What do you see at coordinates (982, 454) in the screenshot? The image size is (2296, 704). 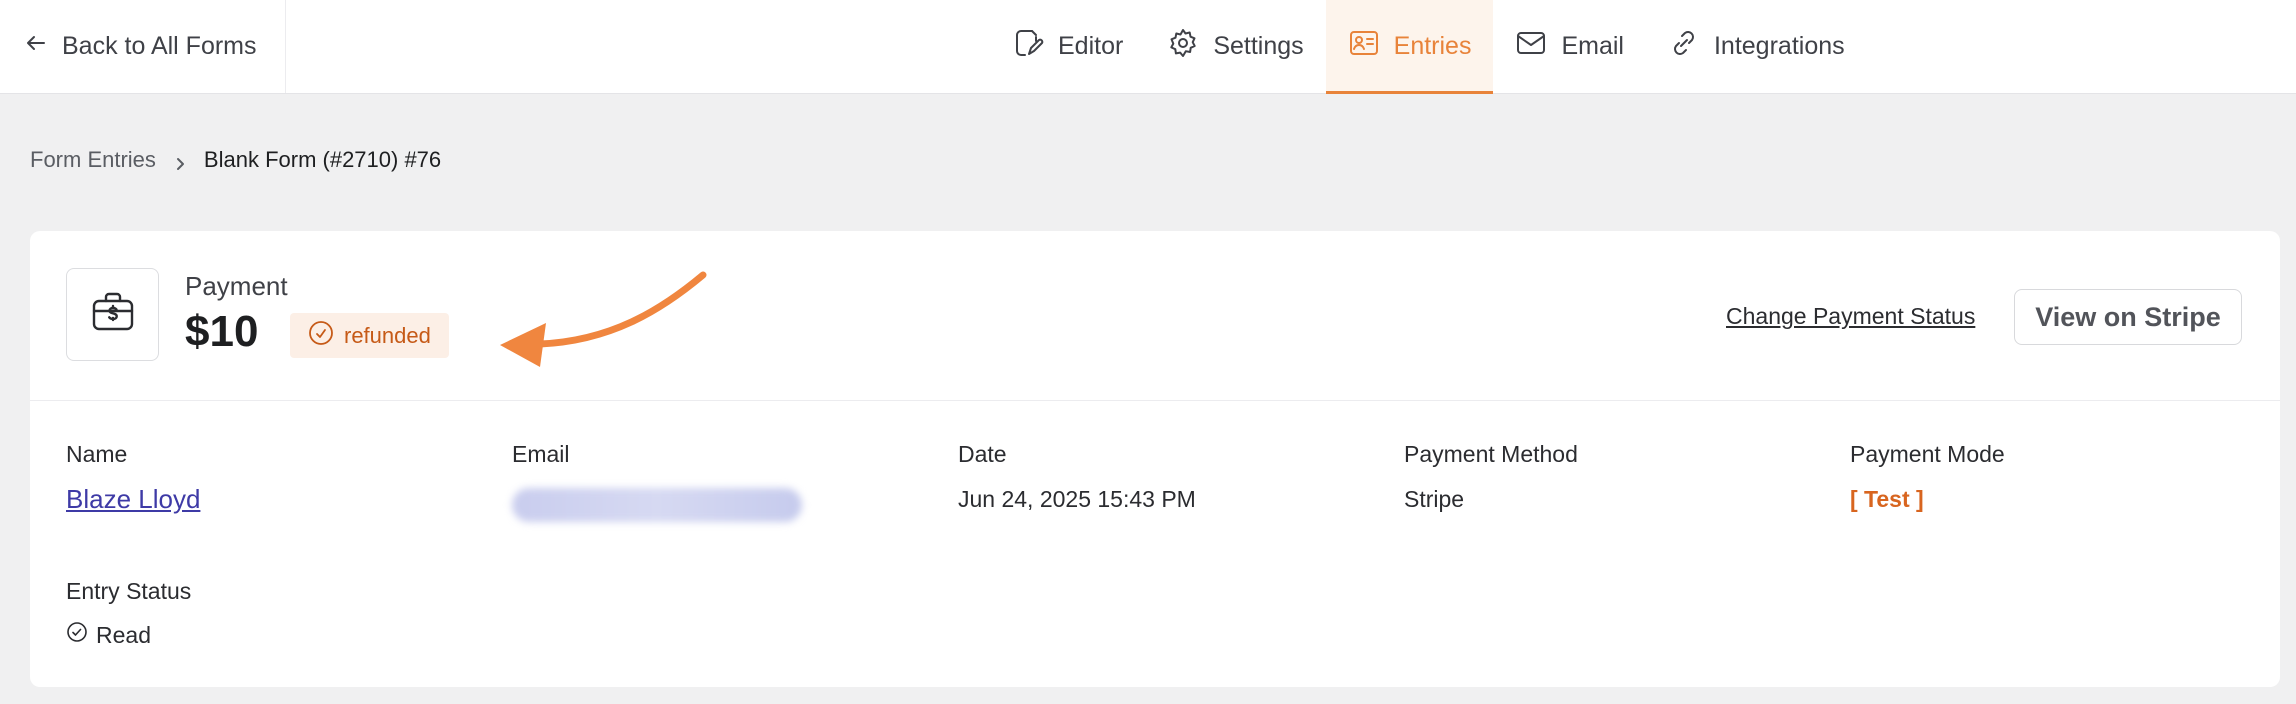 I see `date-label: Date` at bounding box center [982, 454].